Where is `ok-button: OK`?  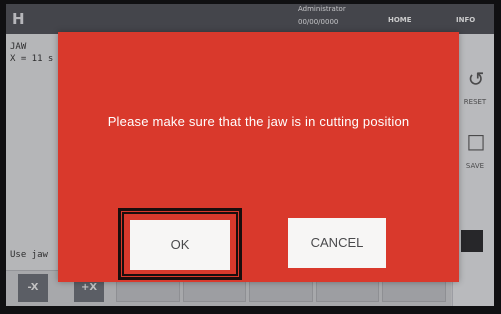 ok-button: OK is located at coordinates (180, 245).